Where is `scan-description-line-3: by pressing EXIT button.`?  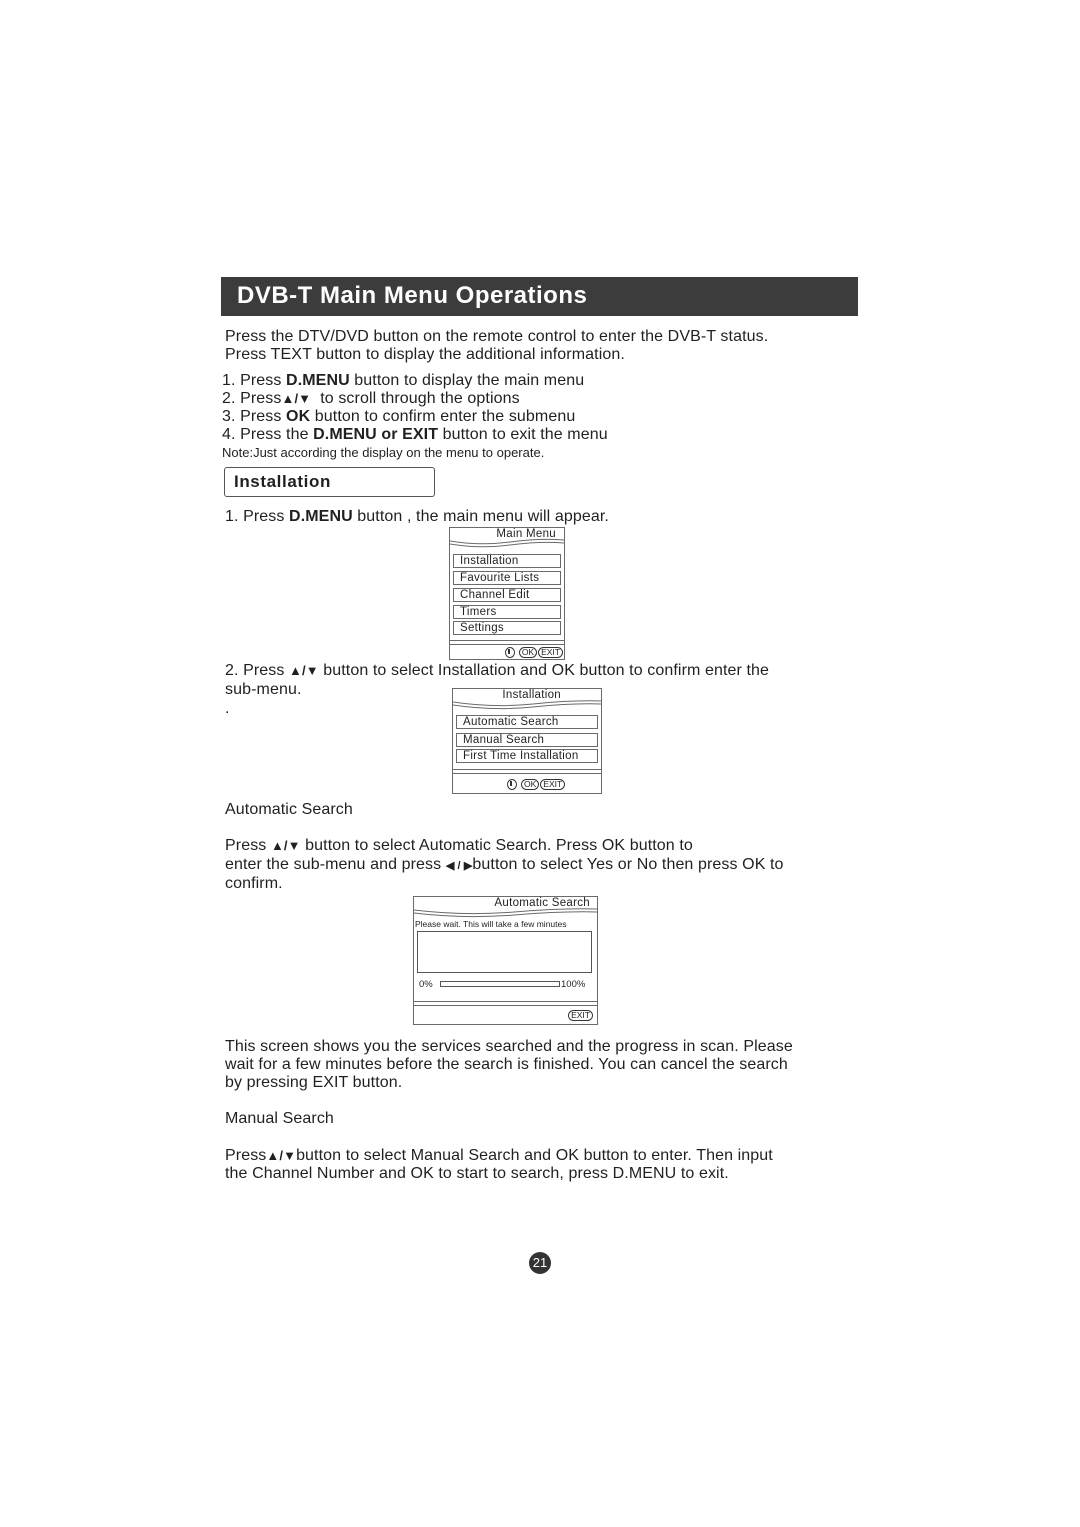 scan-description-line-3: by pressing EXIT button. is located at coordinates (314, 1082).